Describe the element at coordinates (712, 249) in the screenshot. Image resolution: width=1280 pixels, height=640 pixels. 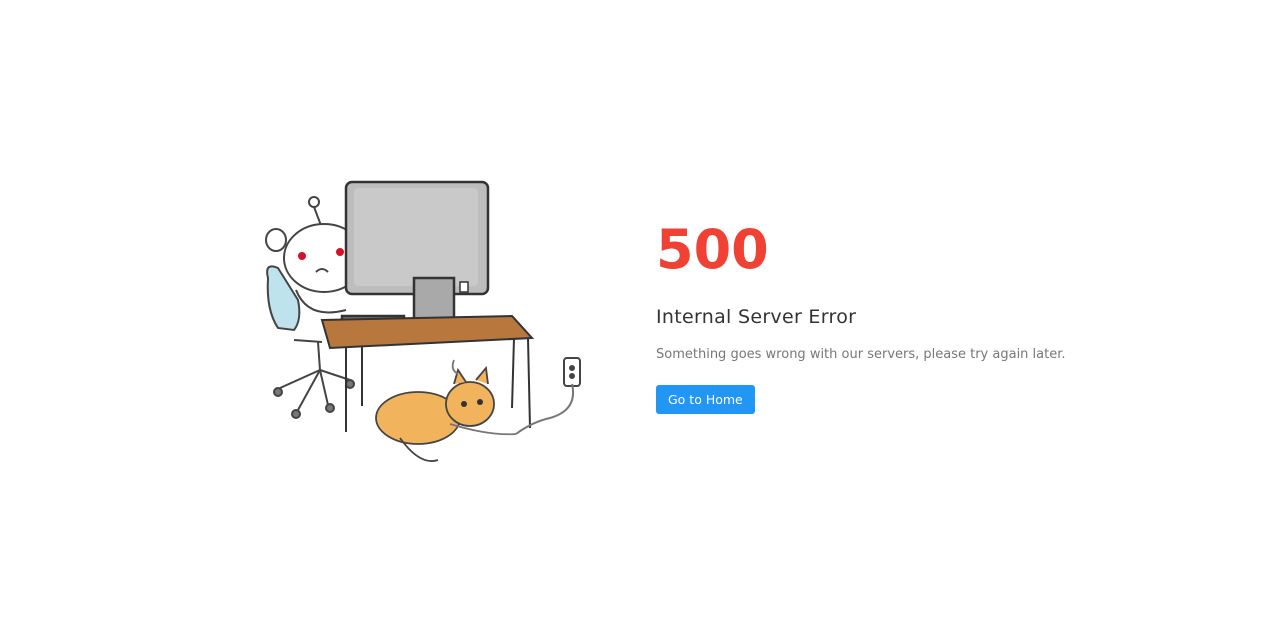
I see `error-code: 500` at that location.